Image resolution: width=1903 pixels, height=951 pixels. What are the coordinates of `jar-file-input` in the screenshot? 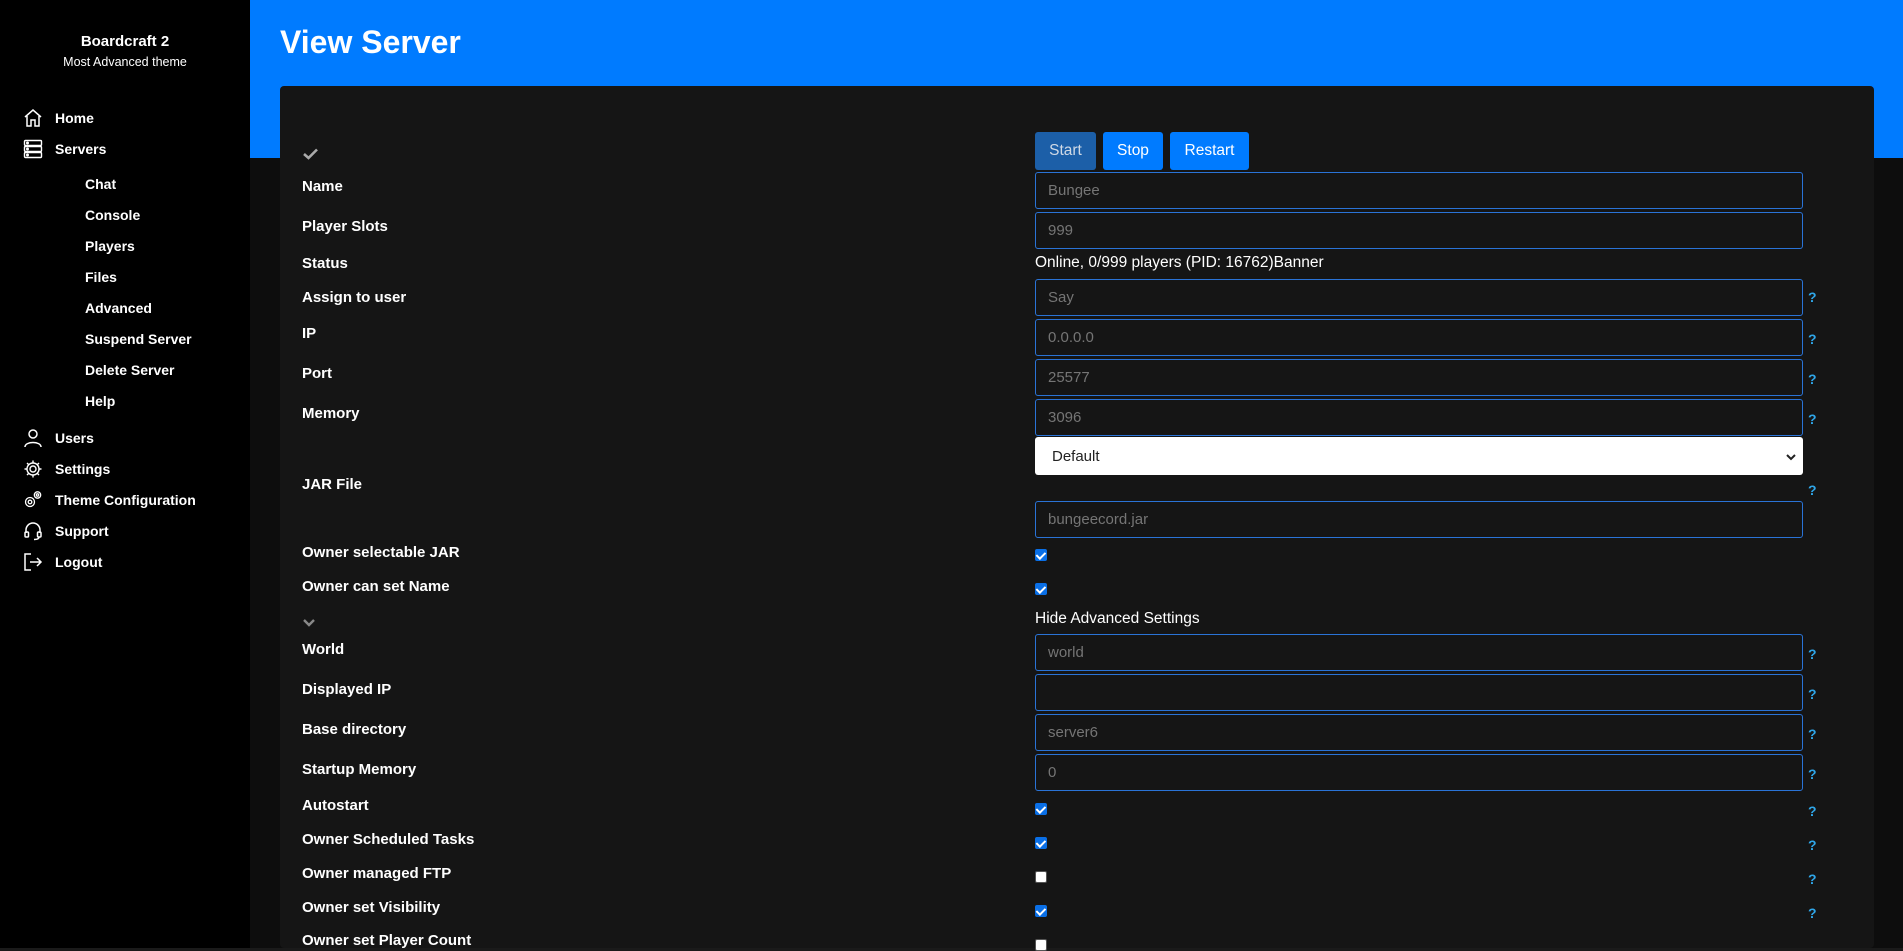 It's located at (1419, 519).